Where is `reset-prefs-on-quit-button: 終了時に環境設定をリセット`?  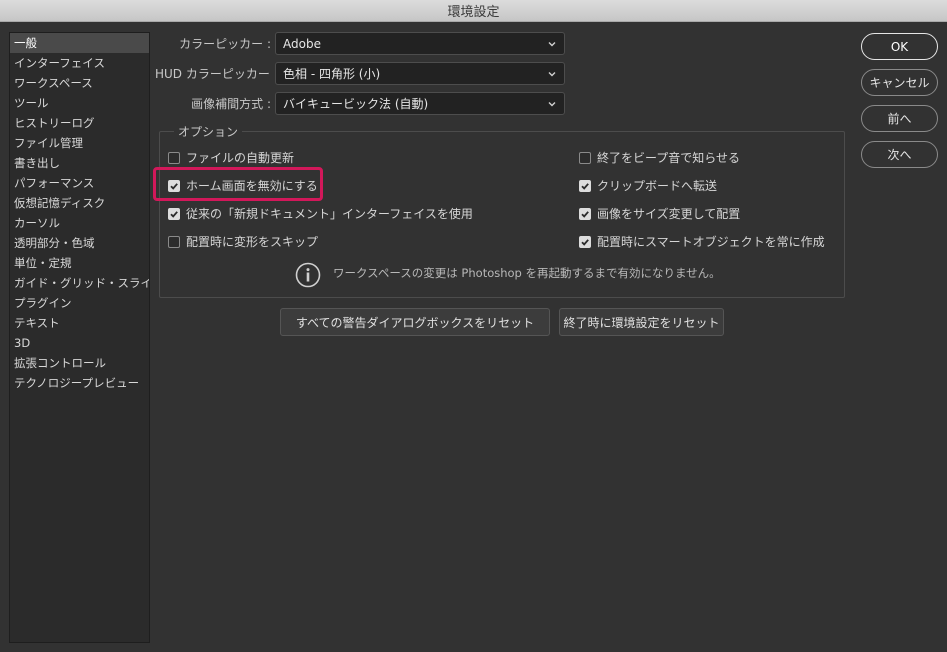
reset-prefs-on-quit-button: 終了時に環境設定をリセット is located at coordinates (641, 322).